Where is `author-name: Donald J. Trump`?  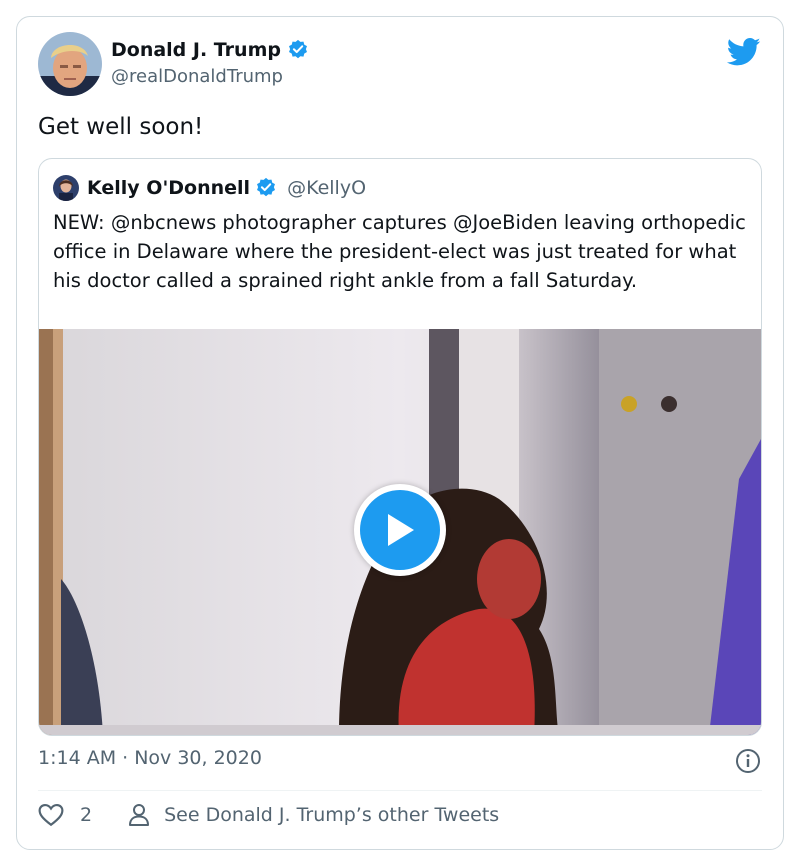 author-name: Donald J. Trump is located at coordinates (196, 50).